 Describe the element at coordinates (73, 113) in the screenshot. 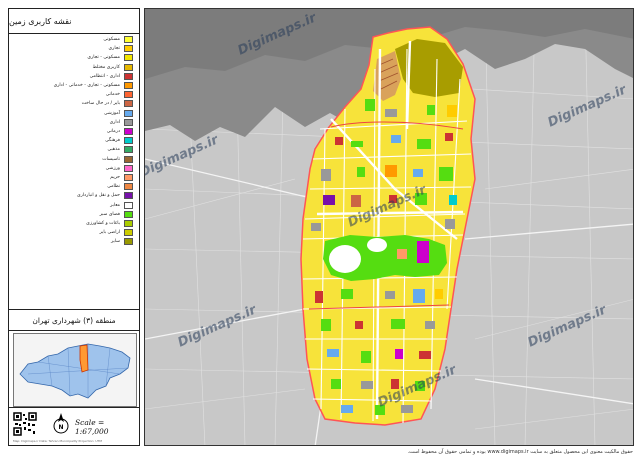

I see `legend-item: آموزشی` at that location.